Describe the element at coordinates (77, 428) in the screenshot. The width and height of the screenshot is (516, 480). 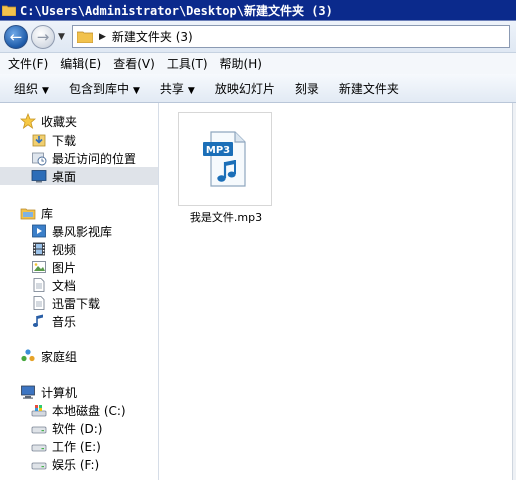
I see `sidebar-item-label: 软件 (D:)` at that location.